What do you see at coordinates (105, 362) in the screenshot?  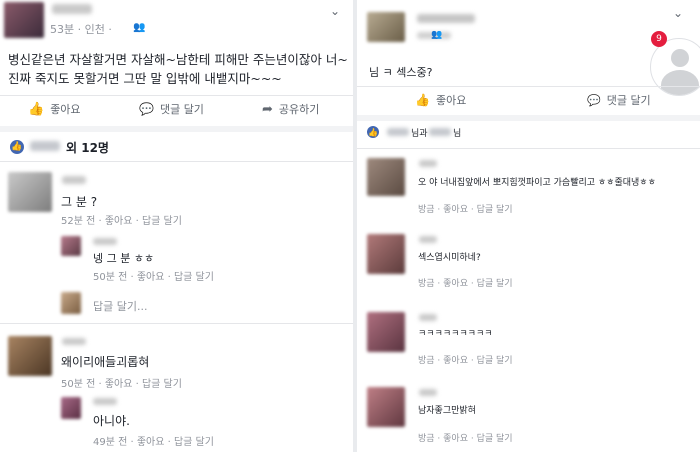 I see `comment-text: 왜이리애들괴롭혀` at bounding box center [105, 362].